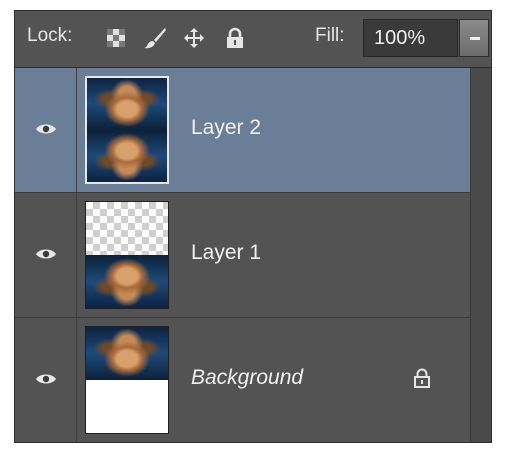  I want to click on layer-name: Background, so click(247, 378).